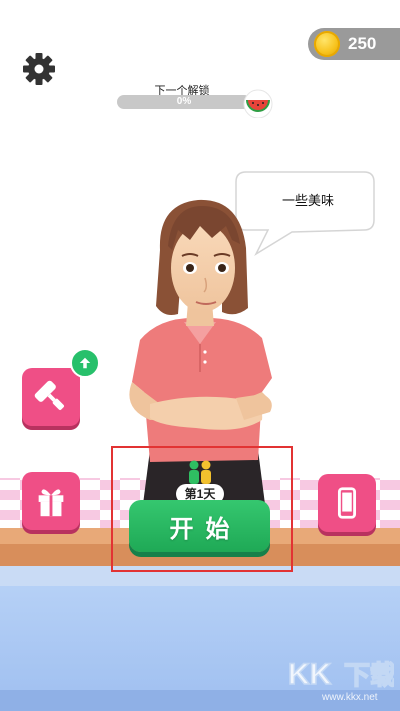  Describe the element at coordinates (307, 200) in the screenshot. I see `speech-bubble-text: 一些美味` at that location.